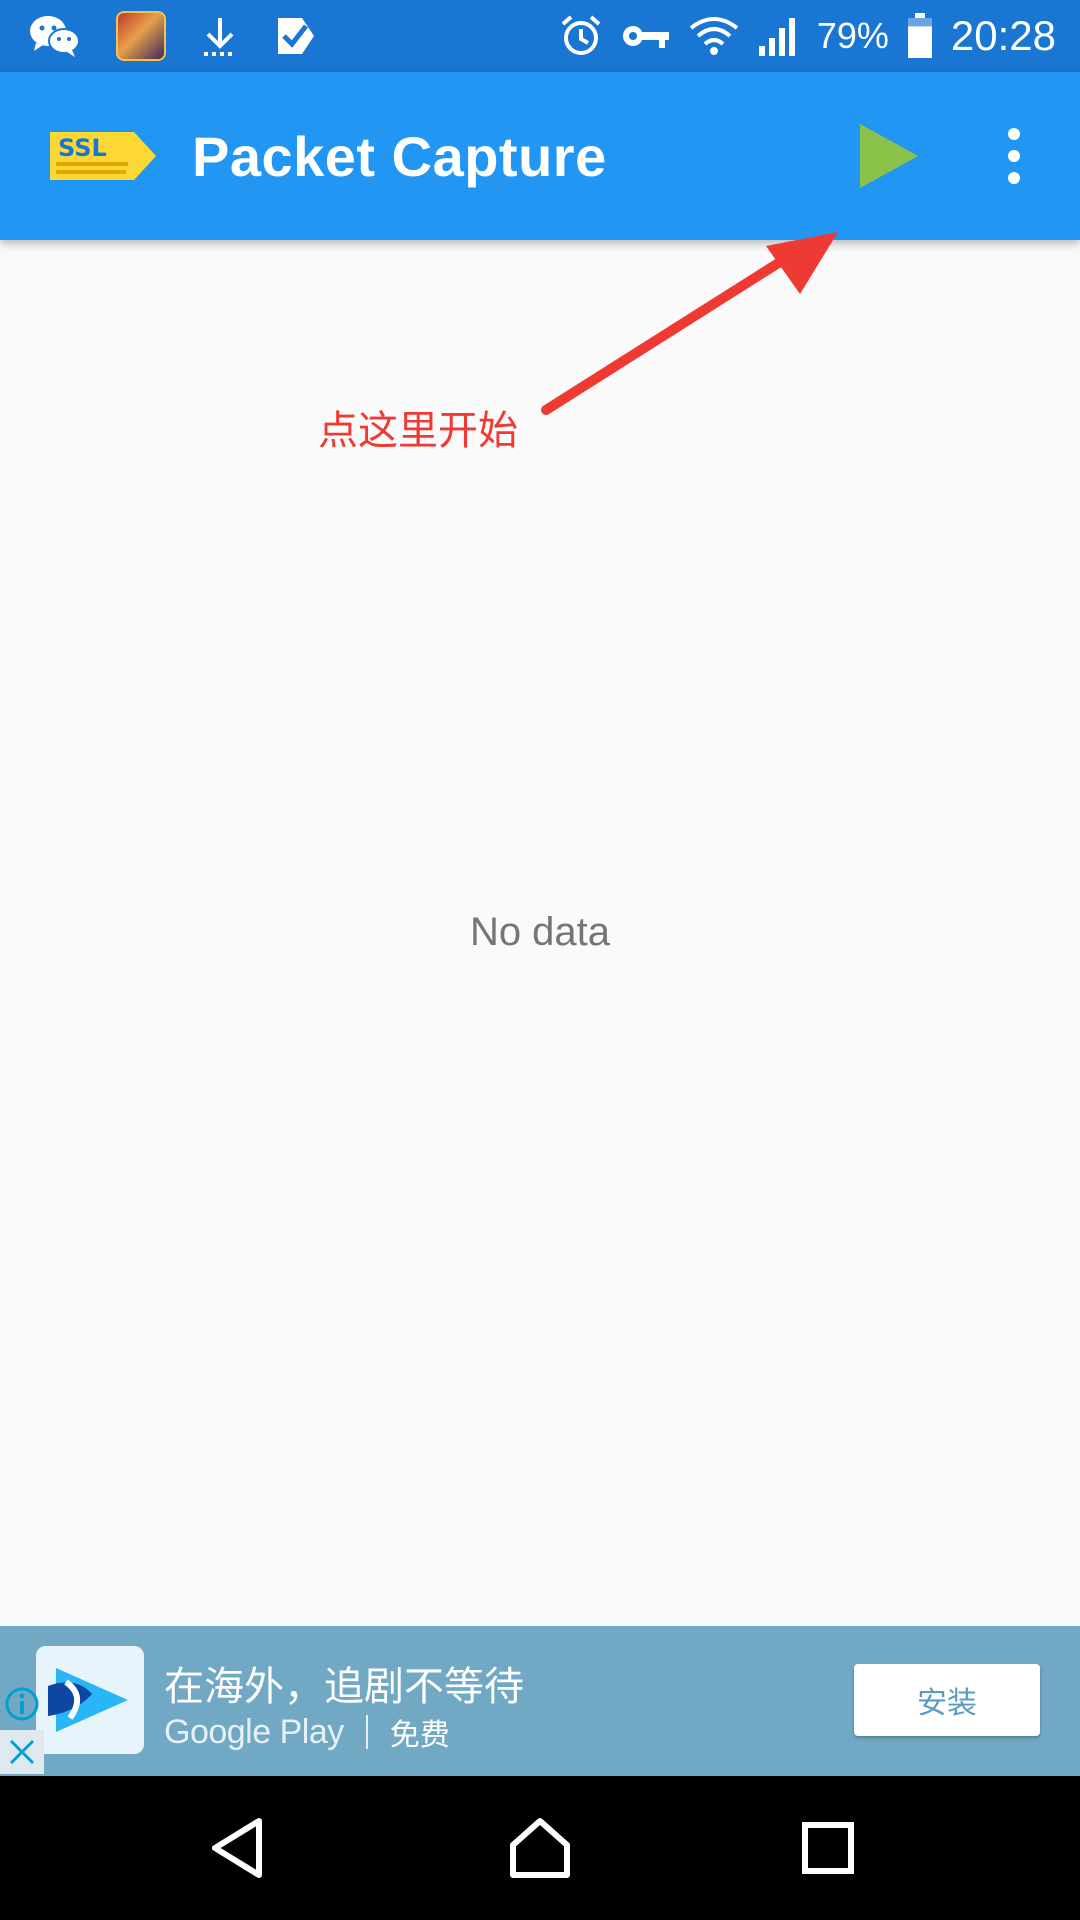 The image size is (1080, 1920). What do you see at coordinates (419, 1735) in the screenshot?
I see `ad-price: 免费` at bounding box center [419, 1735].